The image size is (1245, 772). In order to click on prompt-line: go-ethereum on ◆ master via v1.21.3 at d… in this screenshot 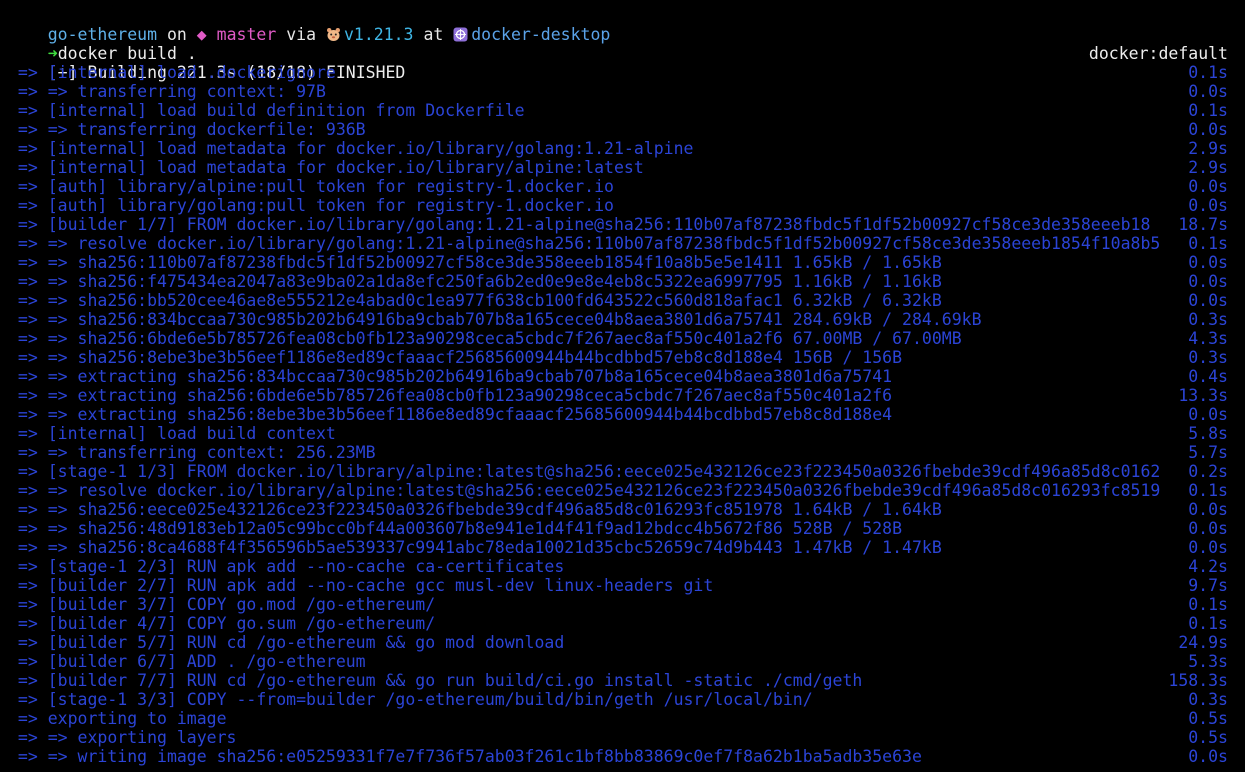, I will do `click(626, 25)`.